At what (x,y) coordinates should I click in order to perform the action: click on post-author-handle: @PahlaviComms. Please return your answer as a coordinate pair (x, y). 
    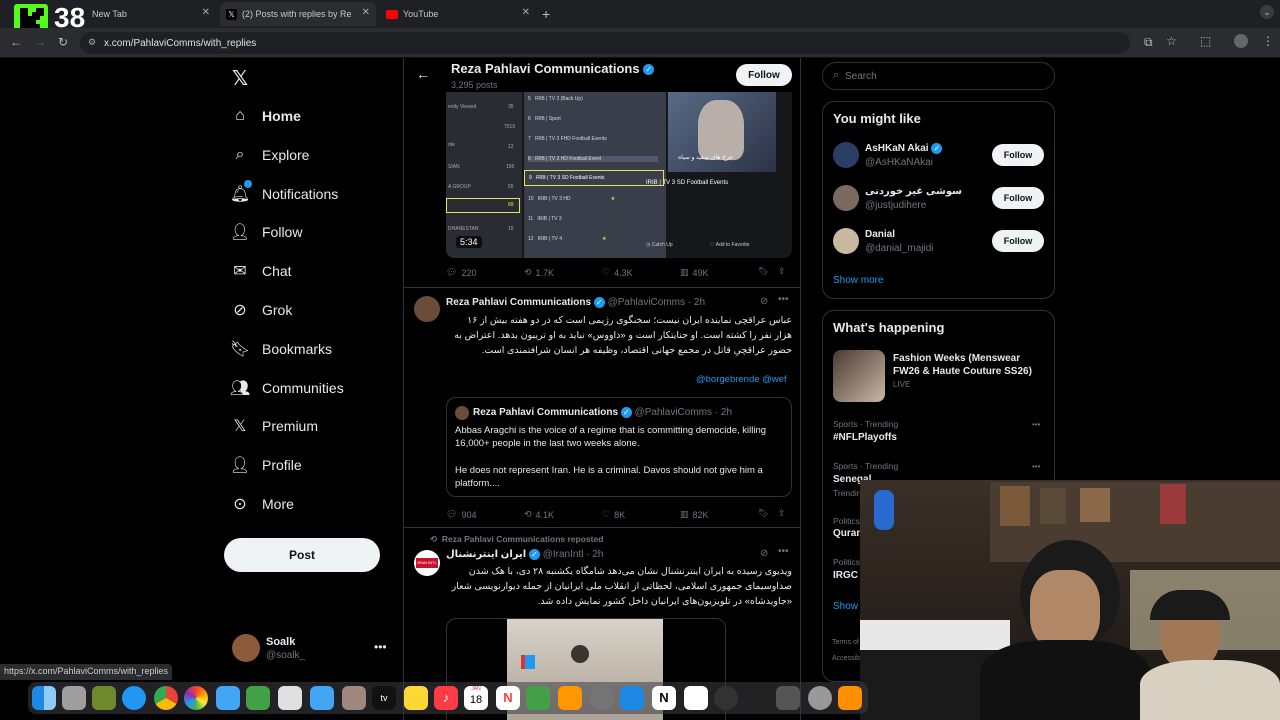
    Looking at the image, I should click on (646, 302).